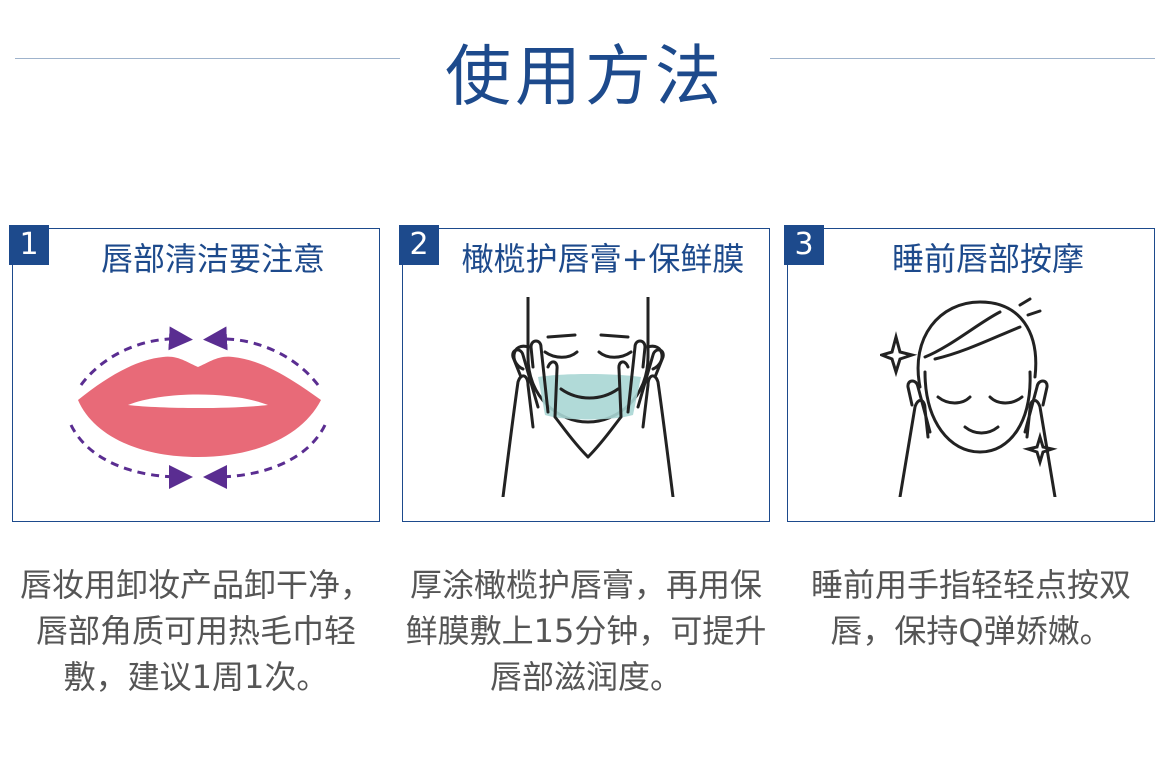 The height and width of the screenshot is (762, 1170). What do you see at coordinates (207, 58) in the screenshot?
I see `title-divider-left` at bounding box center [207, 58].